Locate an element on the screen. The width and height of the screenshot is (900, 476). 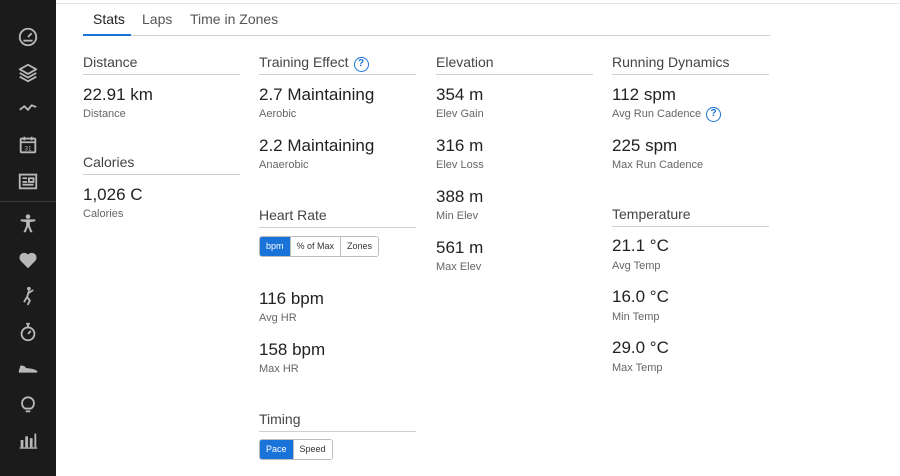
stats-tab-bar: Stats Laps Time in Zones is located at coordinates (426, 22).